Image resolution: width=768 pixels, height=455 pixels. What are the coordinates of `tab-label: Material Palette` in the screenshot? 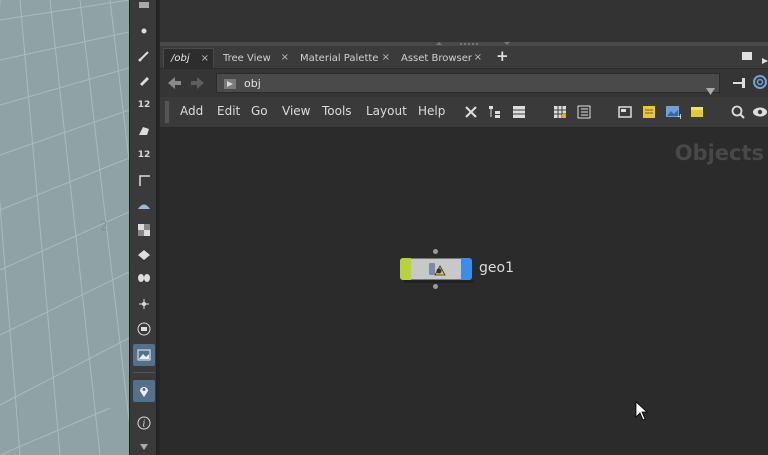 It's located at (339, 58).